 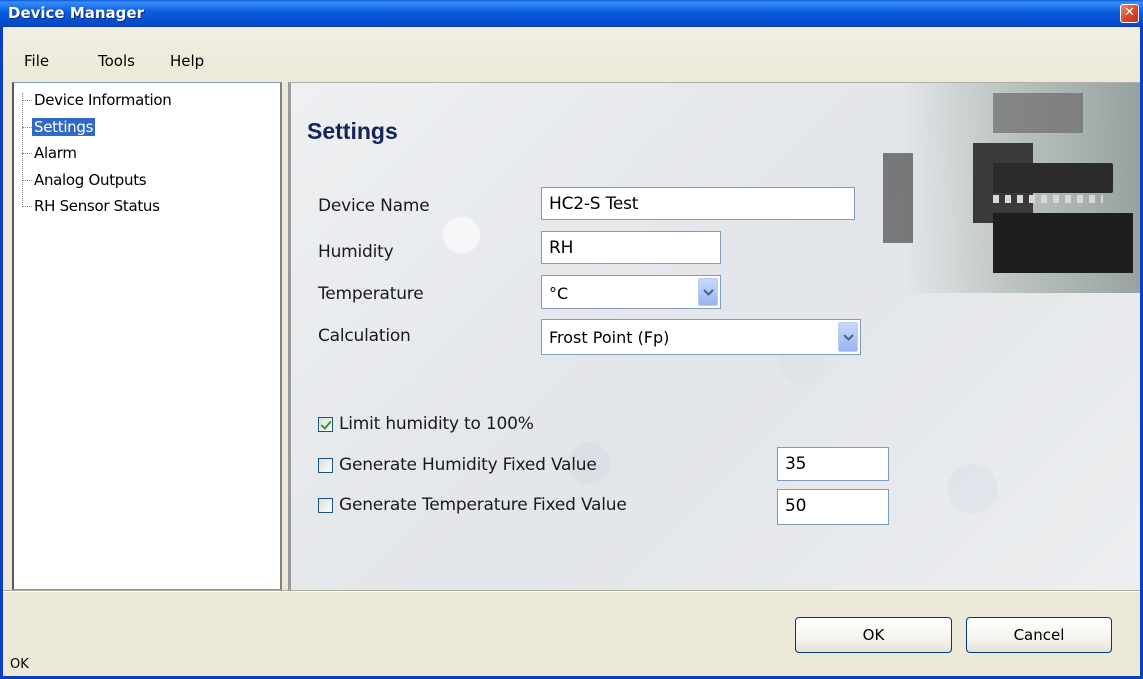 I want to click on tree-item-alarm: Alarm, so click(x=50, y=153).